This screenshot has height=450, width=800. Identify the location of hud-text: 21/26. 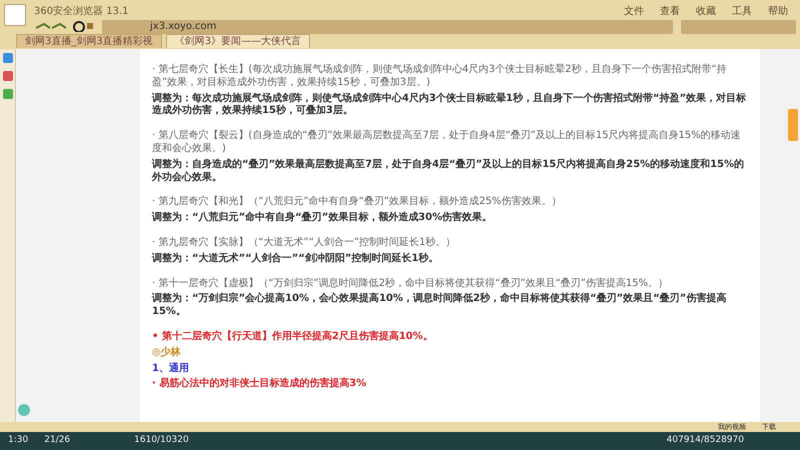
(57, 441).